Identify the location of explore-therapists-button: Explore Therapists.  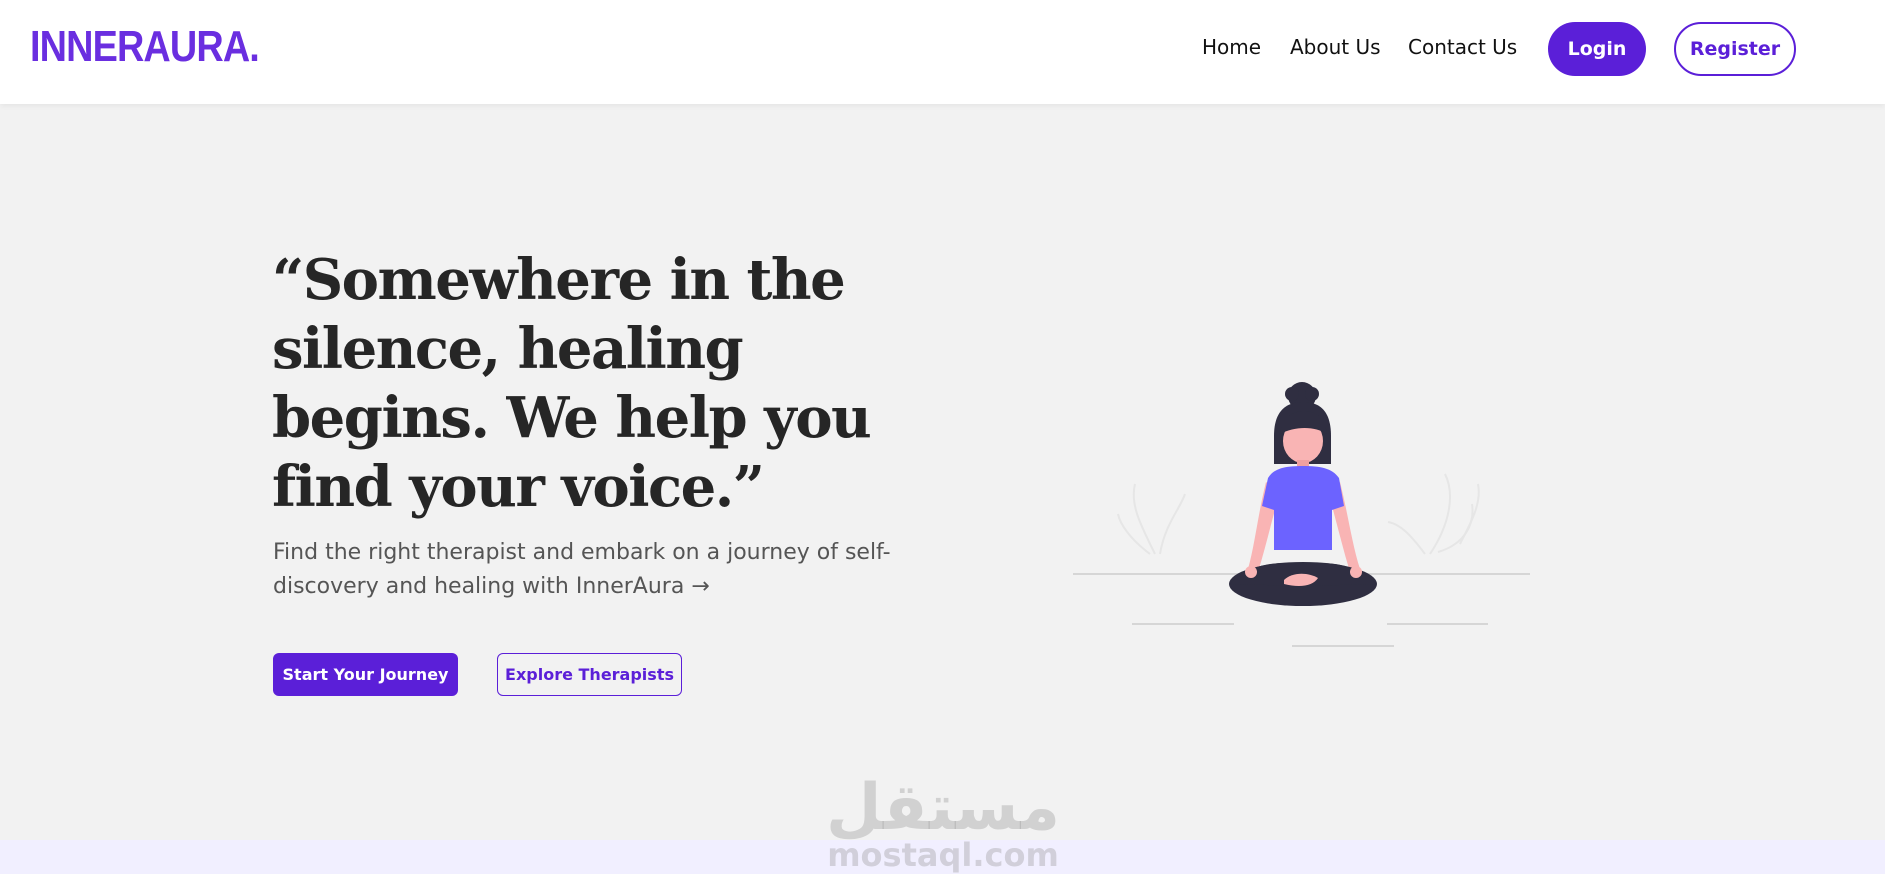
(589, 674).